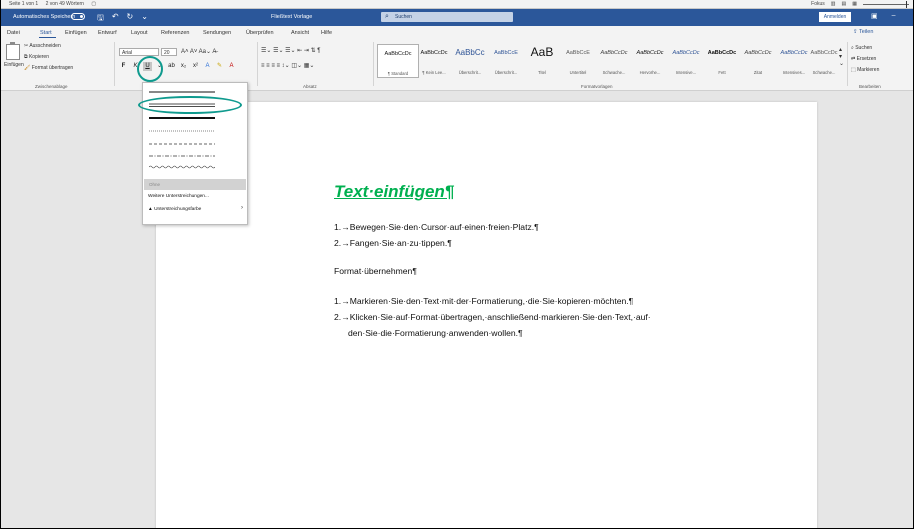 Image resolution: width=914 pixels, height=529 pixels. I want to click on underline-dashed, so click(182, 144).